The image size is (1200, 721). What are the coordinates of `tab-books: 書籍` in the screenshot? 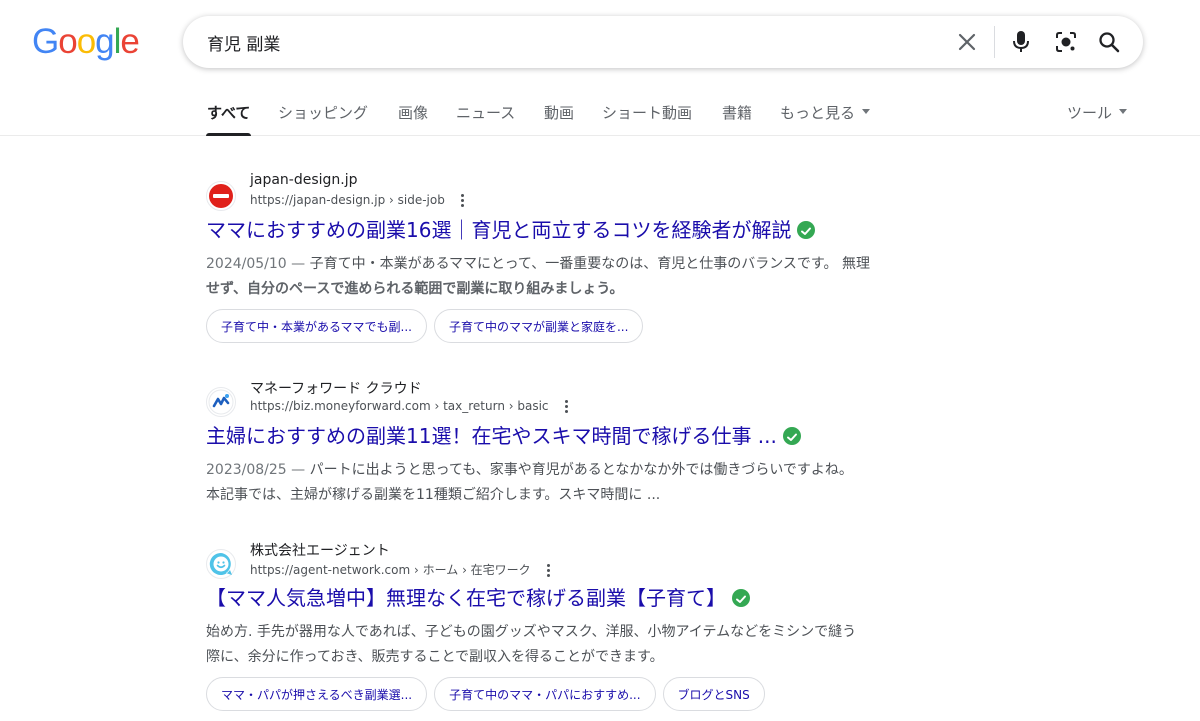 It's located at (737, 112).